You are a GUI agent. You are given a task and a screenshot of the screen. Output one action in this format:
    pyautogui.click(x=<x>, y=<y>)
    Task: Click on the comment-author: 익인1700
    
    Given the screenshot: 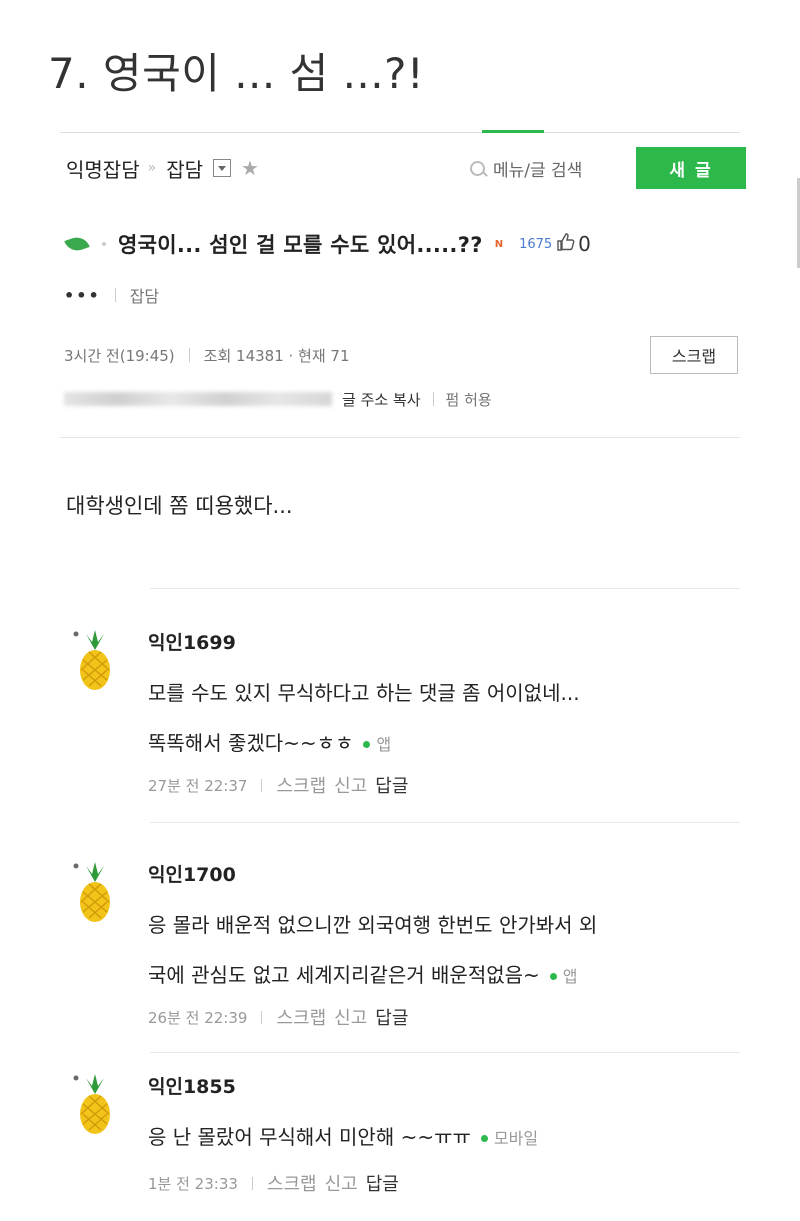 What is the action you would take?
    pyautogui.click(x=192, y=875)
    